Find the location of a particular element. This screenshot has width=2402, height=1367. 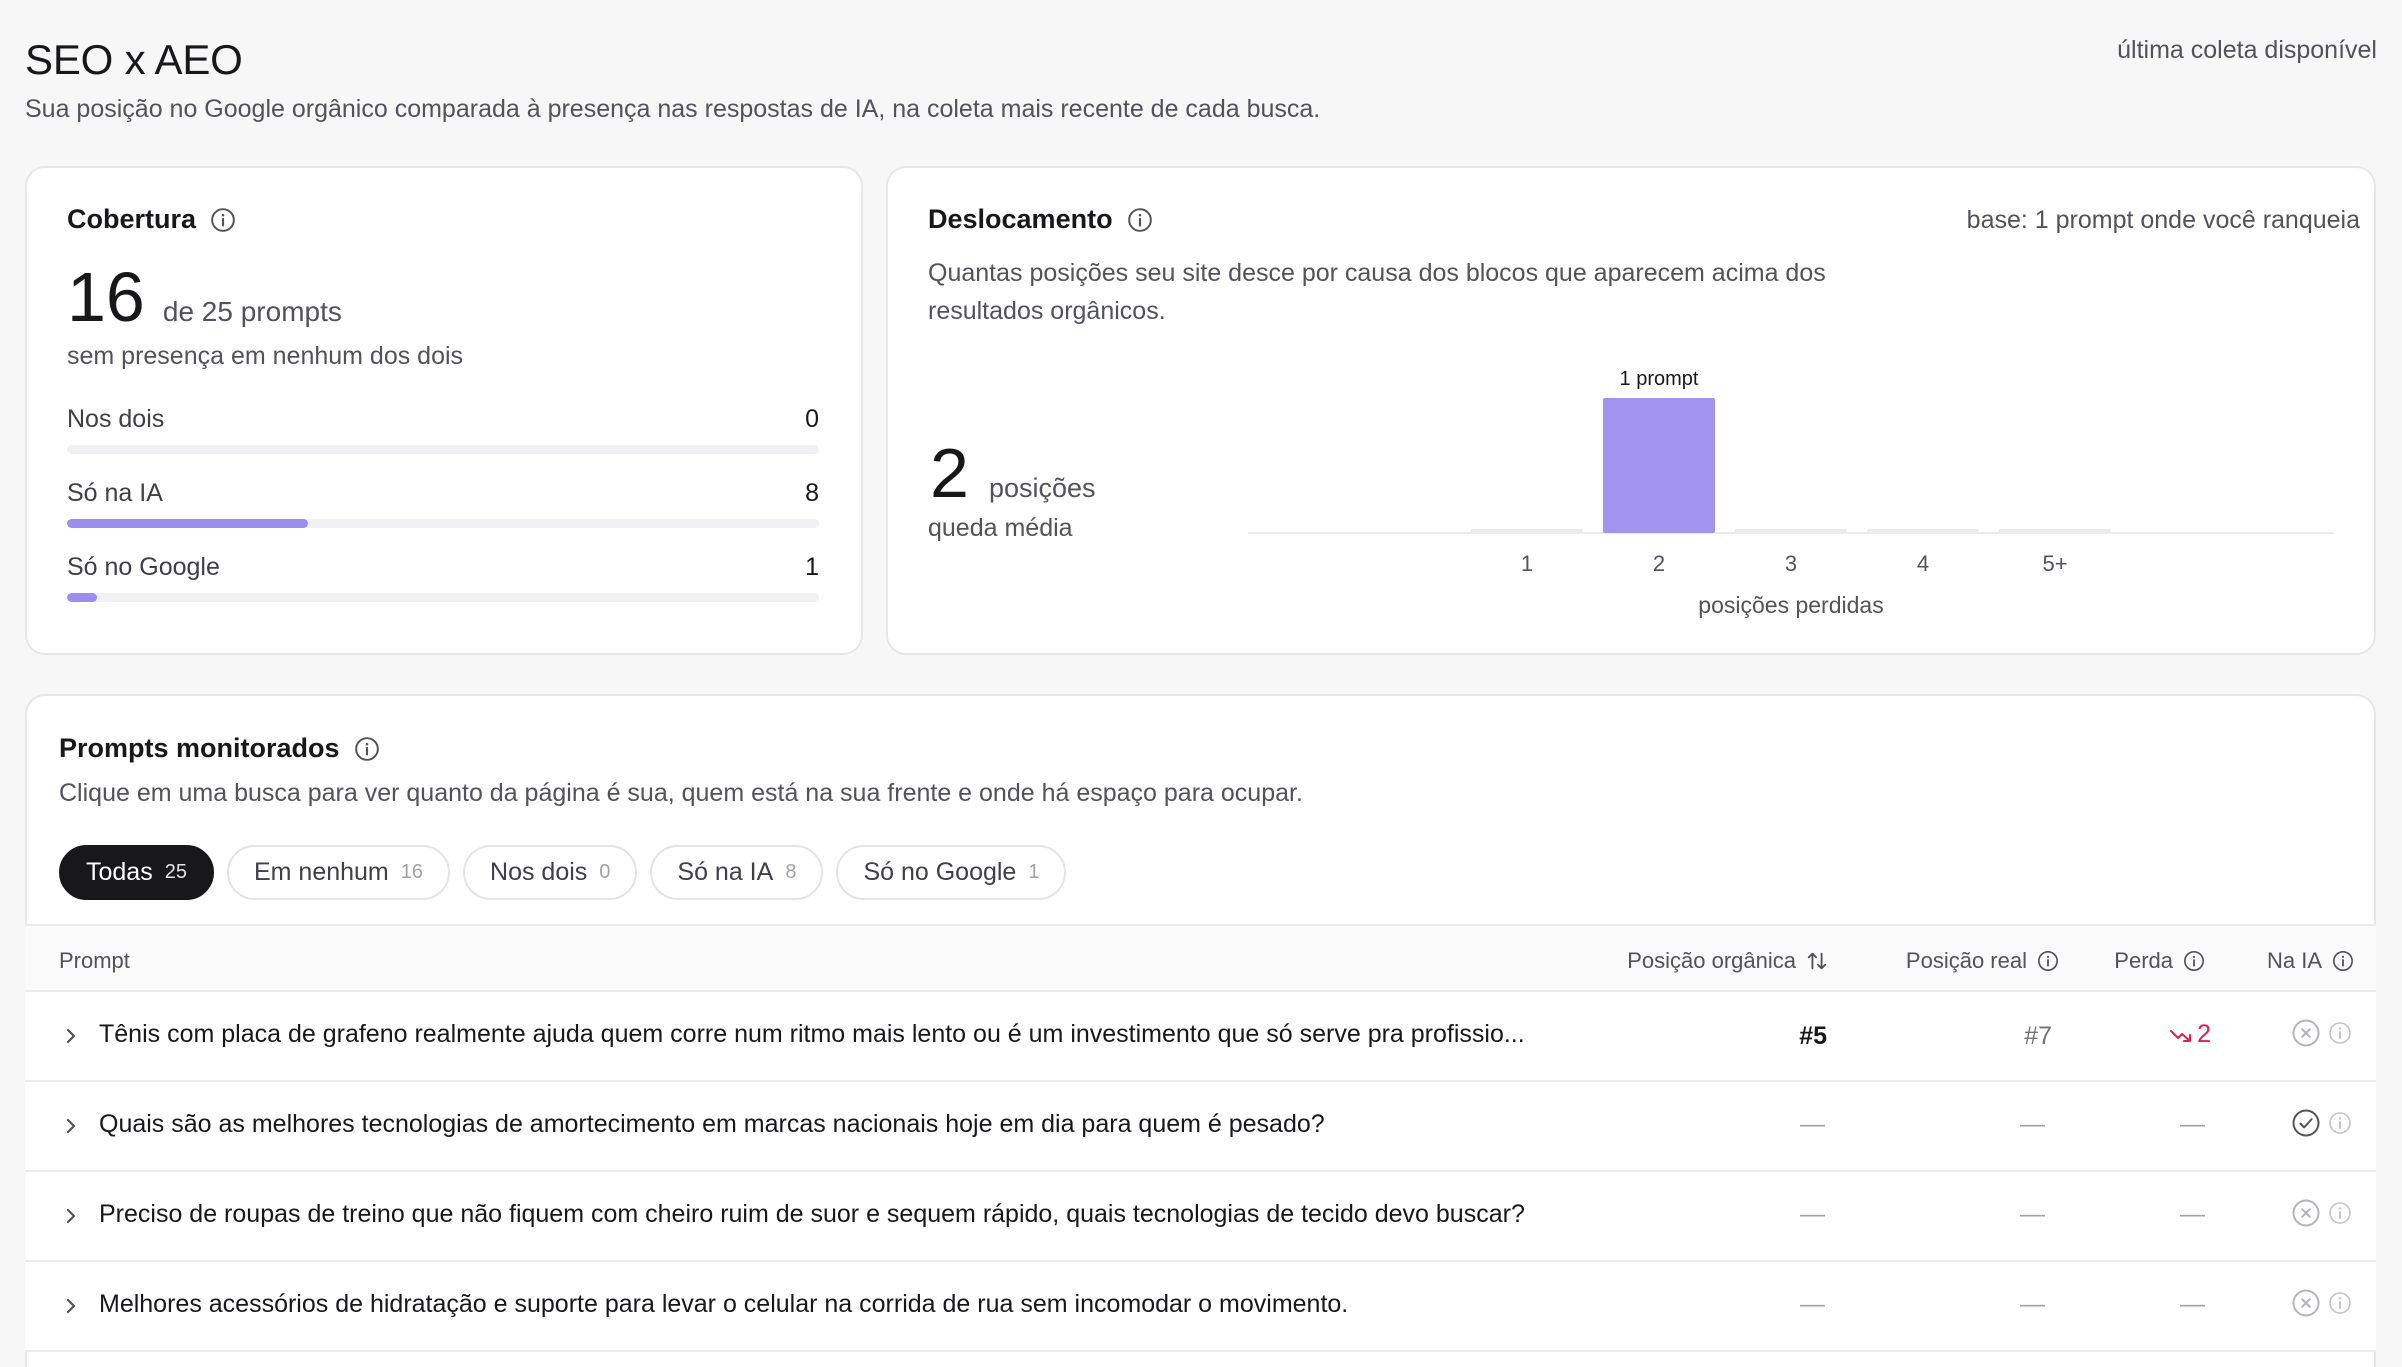

column-organic: Posição orgânica is located at coordinates (1727, 961).